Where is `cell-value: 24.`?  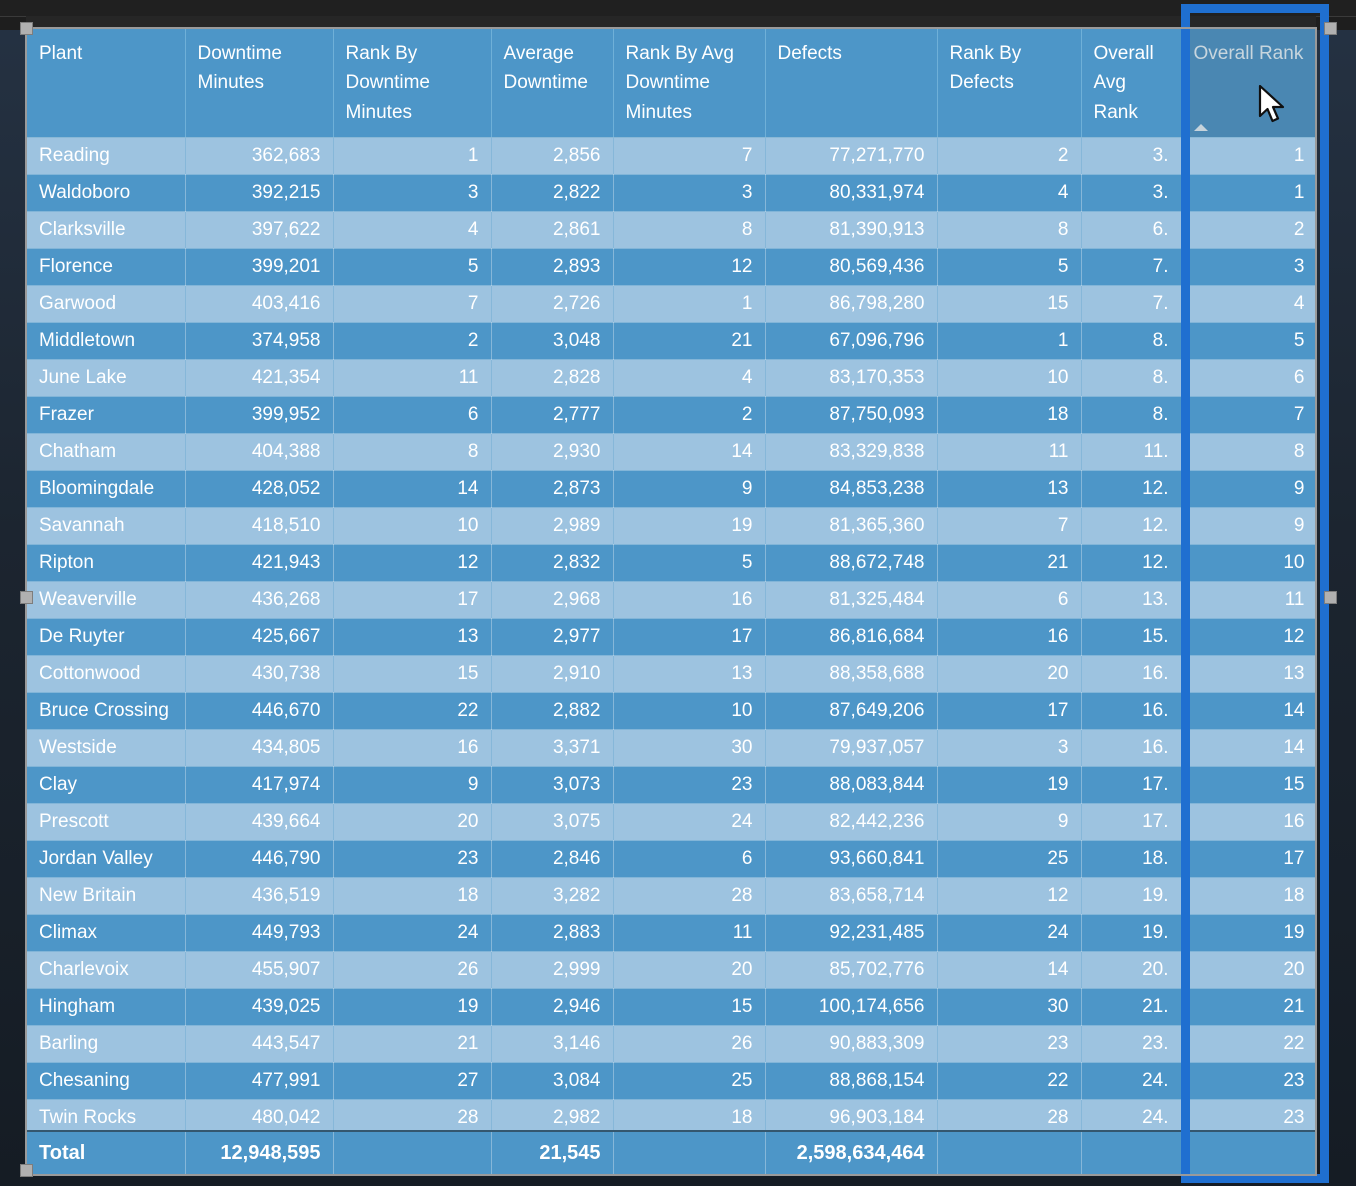
cell-value: 24. is located at coordinates (1131, 1081).